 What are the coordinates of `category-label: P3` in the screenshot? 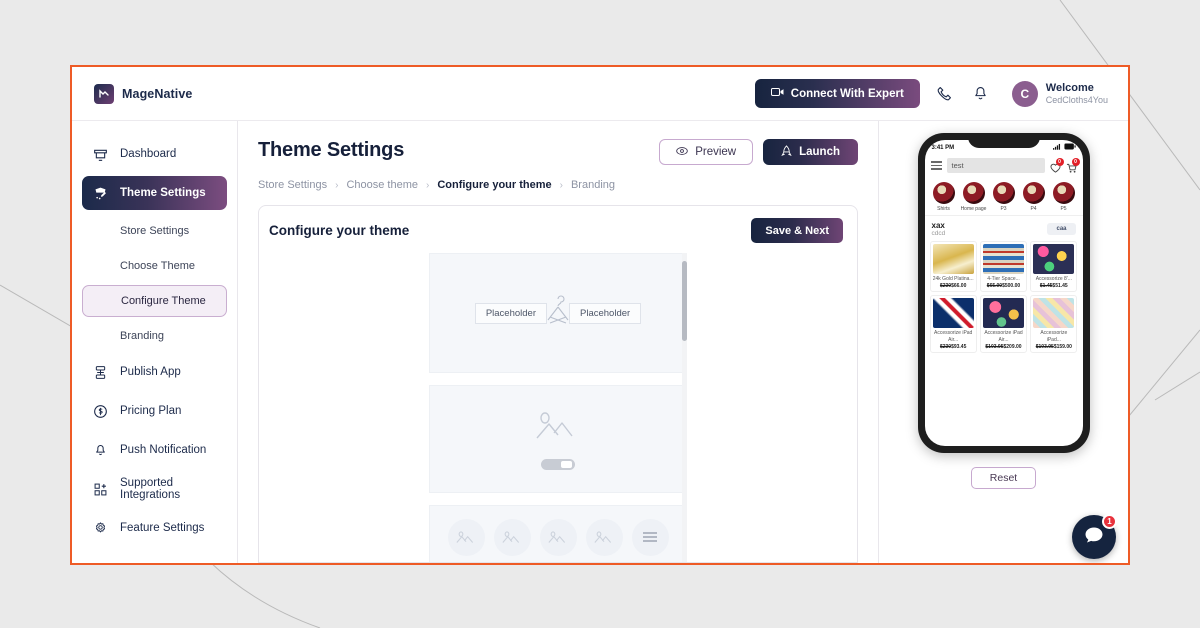 It's located at (1003, 209).